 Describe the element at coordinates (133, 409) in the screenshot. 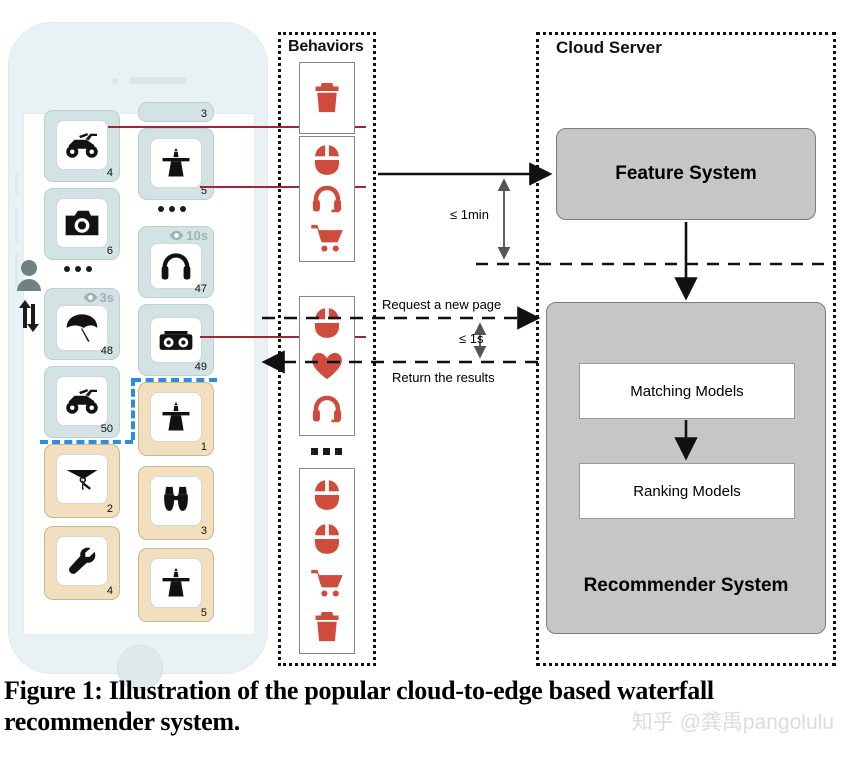

I see `new-page-boundary-right` at that location.